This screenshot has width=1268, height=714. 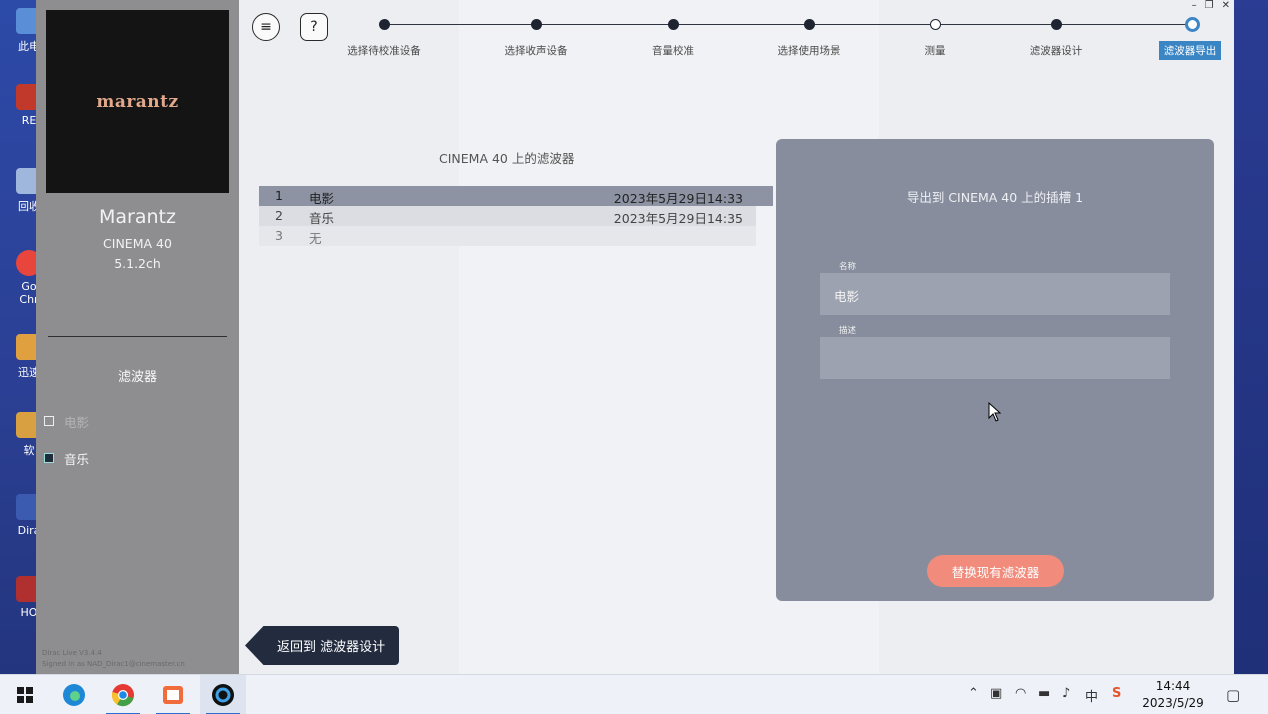 I want to click on brand-logo-text: marantz, so click(x=137, y=101).